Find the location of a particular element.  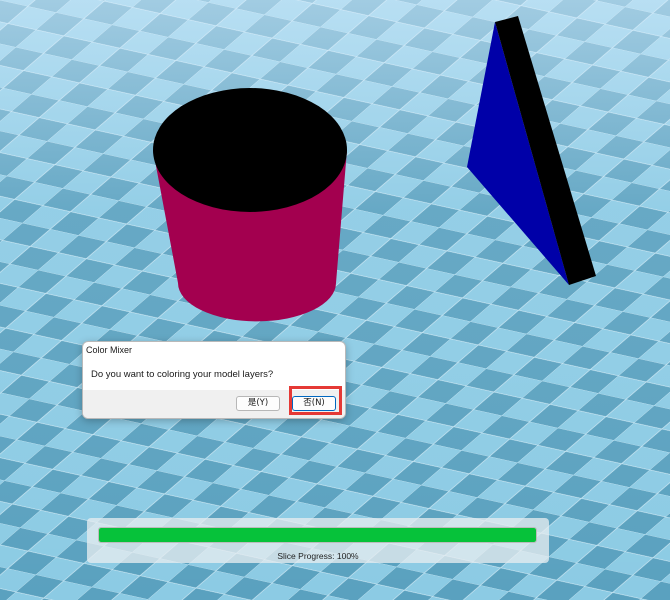

progress-fill is located at coordinates (317, 535).